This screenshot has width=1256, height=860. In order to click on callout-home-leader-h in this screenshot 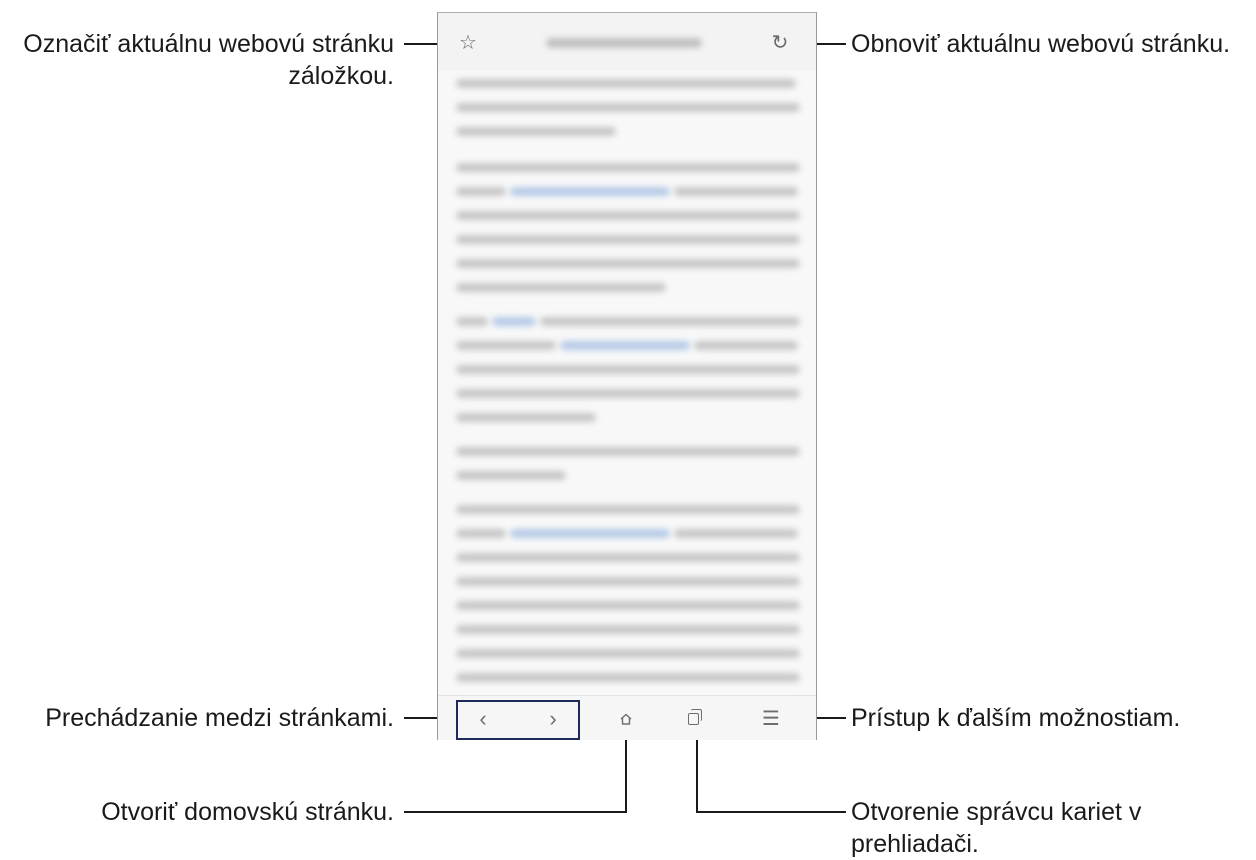, I will do `click(515, 812)`.